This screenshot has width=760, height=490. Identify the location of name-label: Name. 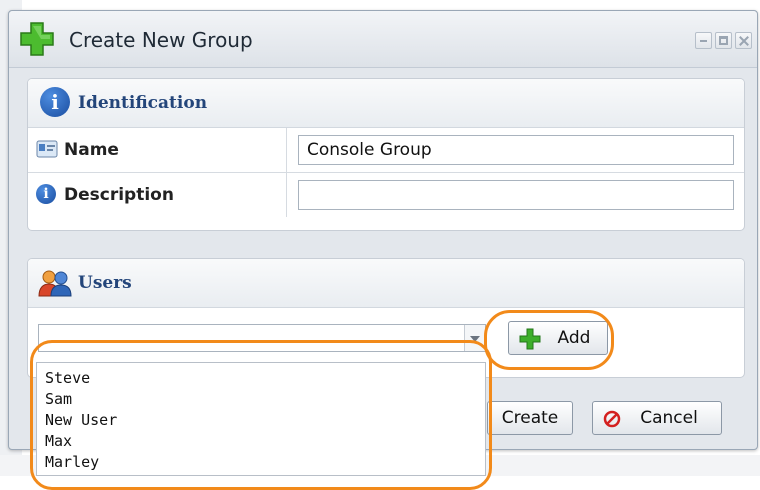
(91, 150).